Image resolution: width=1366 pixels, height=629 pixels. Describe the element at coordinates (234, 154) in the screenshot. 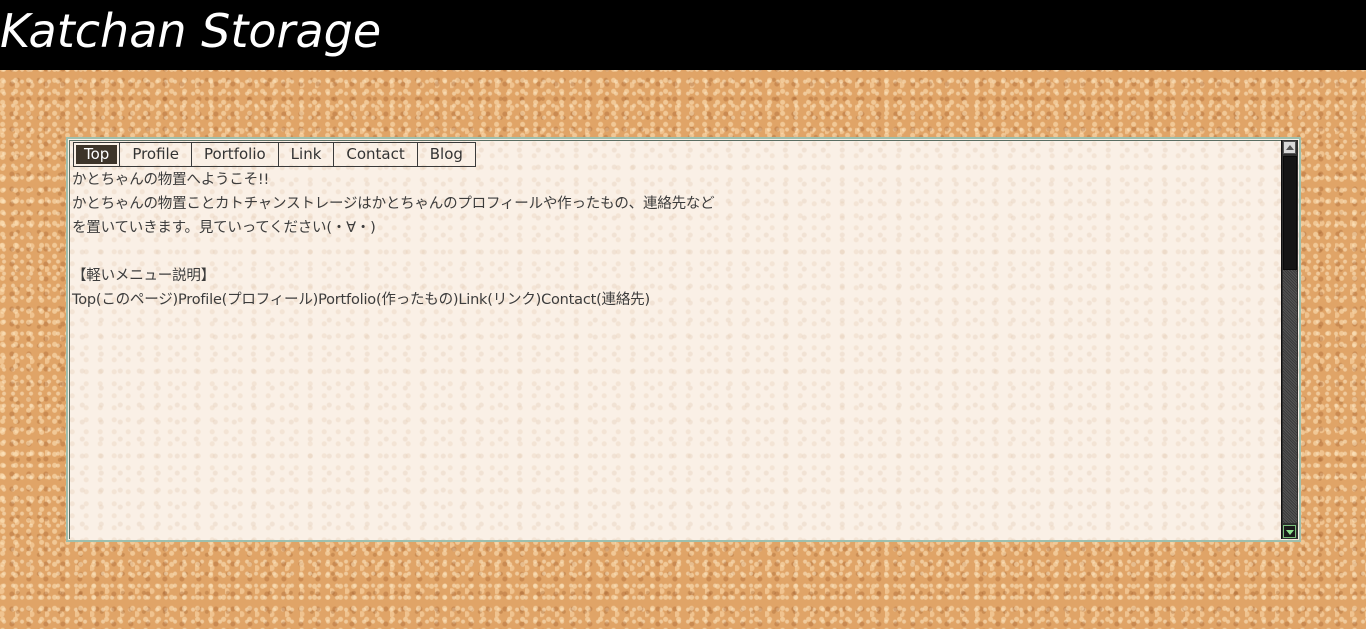

I see `tab-portfolio: Portfolio` at that location.